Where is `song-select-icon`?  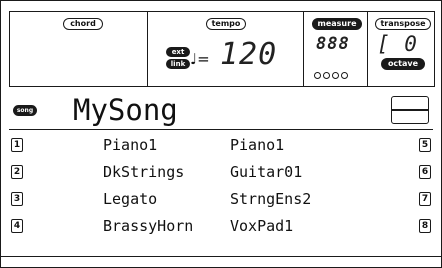 song-select-icon is located at coordinates (410, 110).